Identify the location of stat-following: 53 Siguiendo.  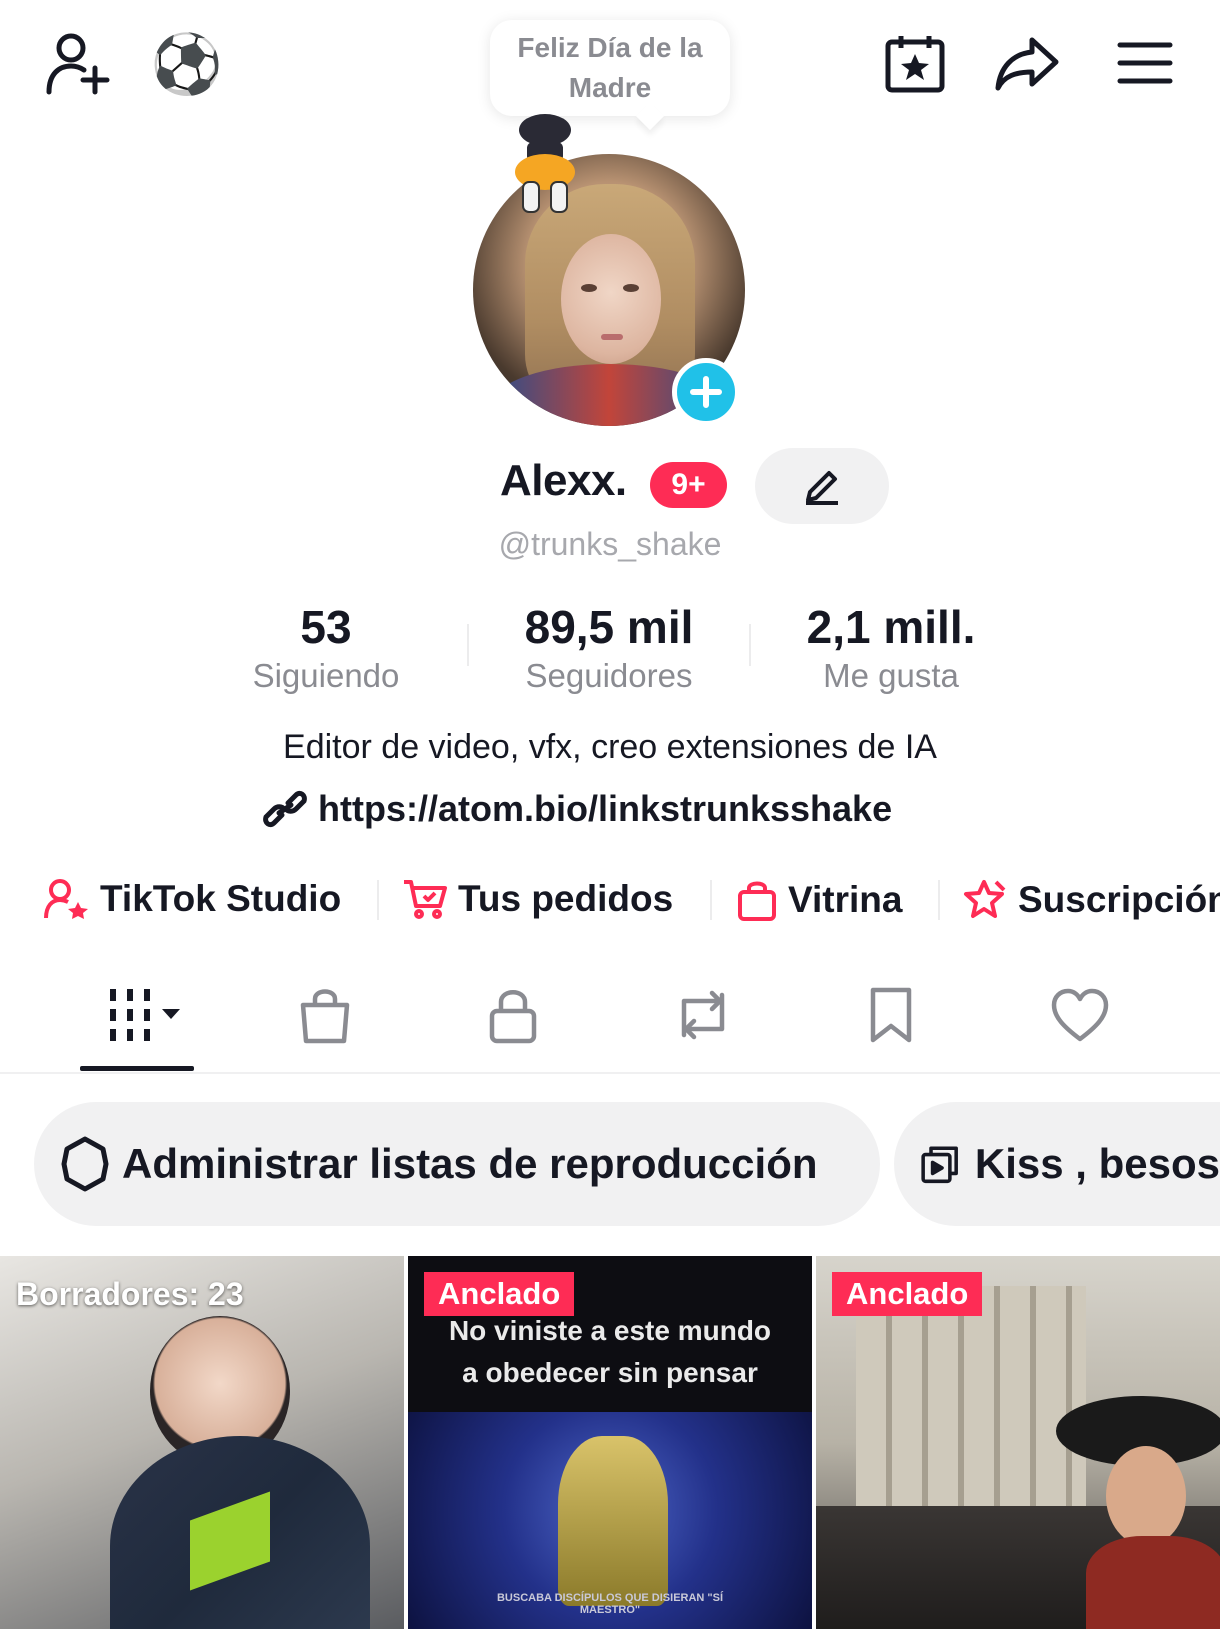
(326, 649).